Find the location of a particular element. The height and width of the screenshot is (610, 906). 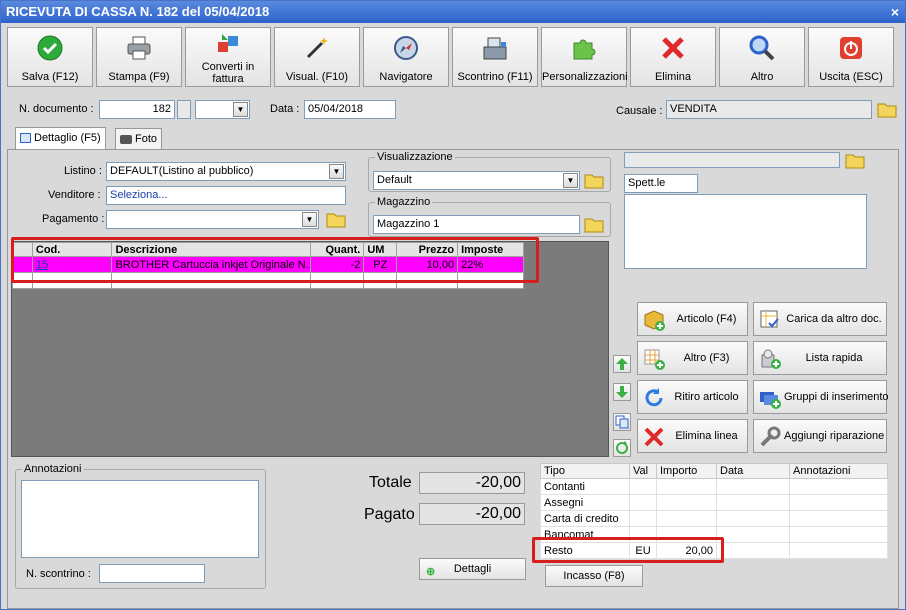

details-button: ⊕ Dettagli is located at coordinates (472, 569).